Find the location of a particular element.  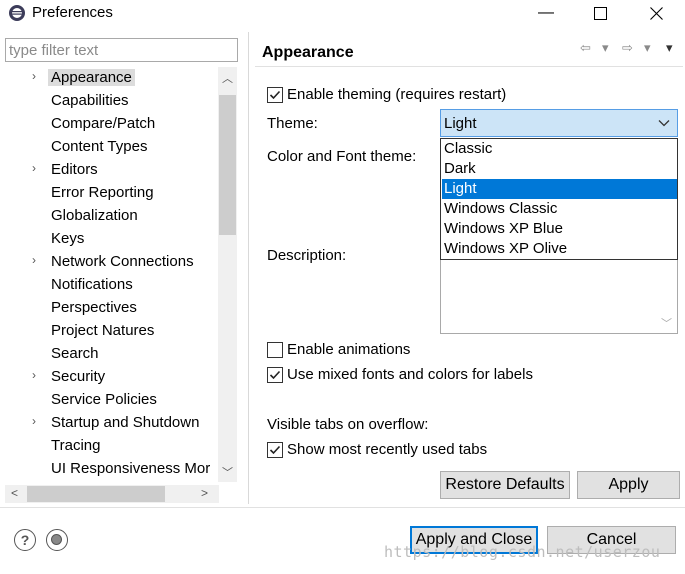

tree-item-label: Security is located at coordinates (78, 376).